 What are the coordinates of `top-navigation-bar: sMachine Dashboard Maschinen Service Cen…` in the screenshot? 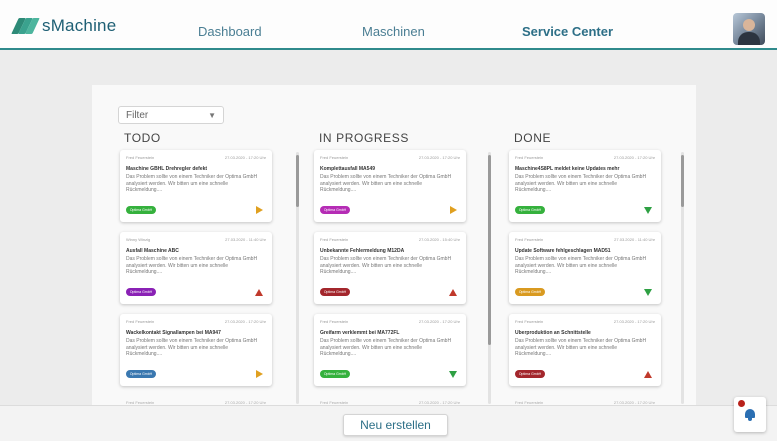 It's located at (388, 25).